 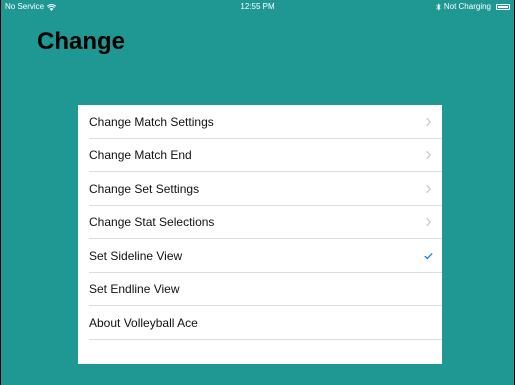 I want to click on menu-item-set-endline-view: Set Endline View, so click(x=260, y=290).